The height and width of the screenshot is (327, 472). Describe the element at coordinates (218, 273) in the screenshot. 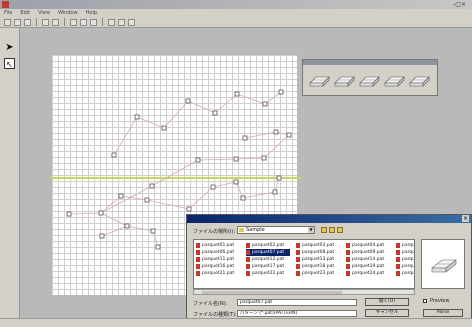

I see `file-item: parquet21.pat` at that location.